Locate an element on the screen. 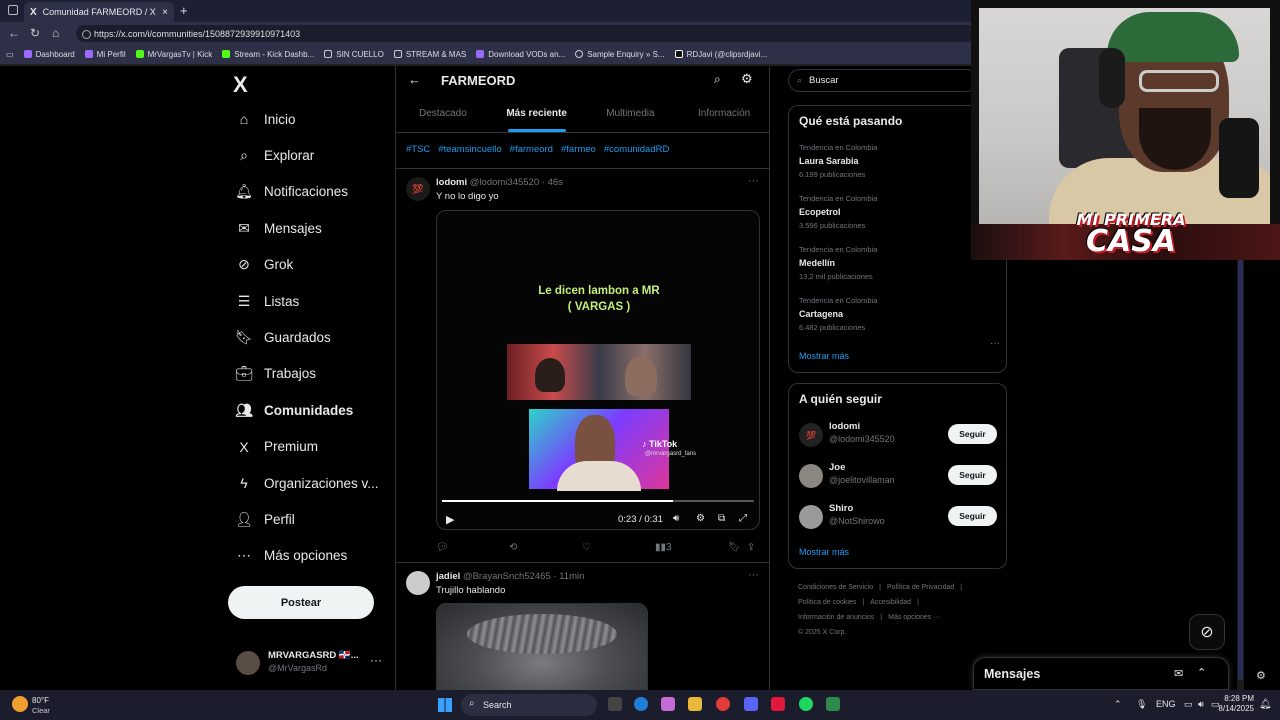  tweet-author: jadiel @BrayanSnch52465 · 11min is located at coordinates (510, 576).